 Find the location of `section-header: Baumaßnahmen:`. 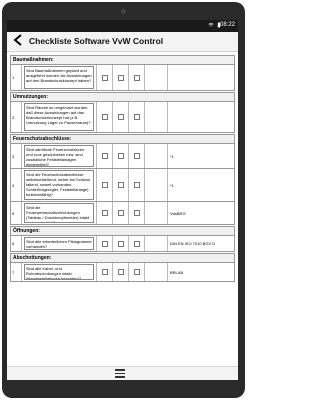

section-header: Baumaßnahmen: is located at coordinates (122, 60).